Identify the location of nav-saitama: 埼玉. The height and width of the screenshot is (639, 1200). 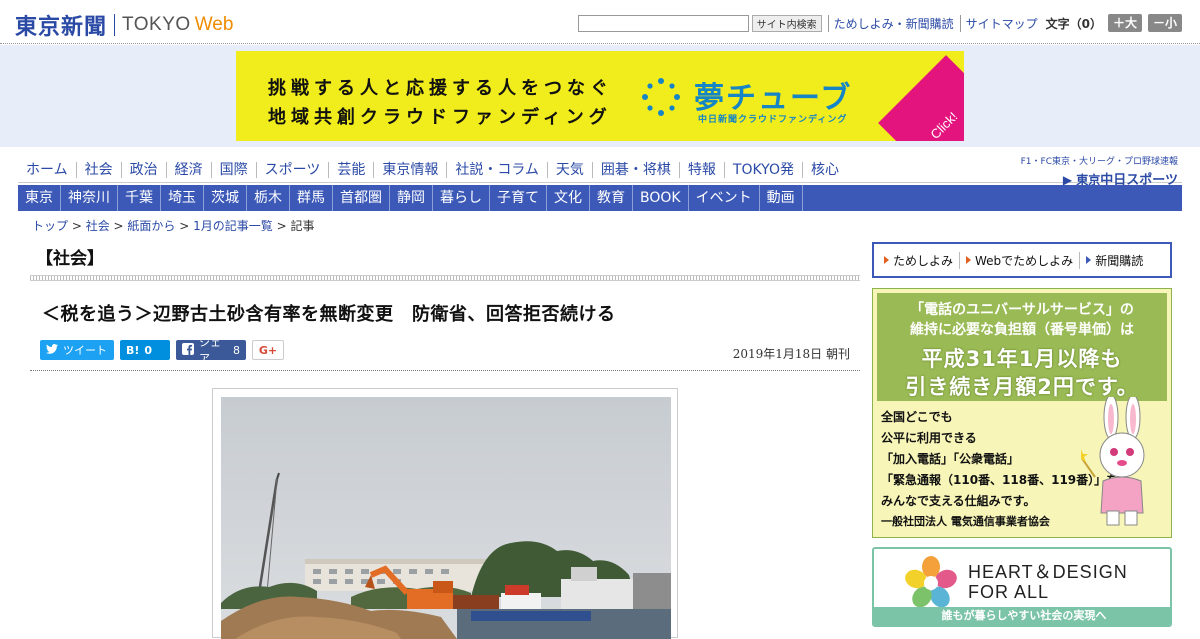
(182, 198).